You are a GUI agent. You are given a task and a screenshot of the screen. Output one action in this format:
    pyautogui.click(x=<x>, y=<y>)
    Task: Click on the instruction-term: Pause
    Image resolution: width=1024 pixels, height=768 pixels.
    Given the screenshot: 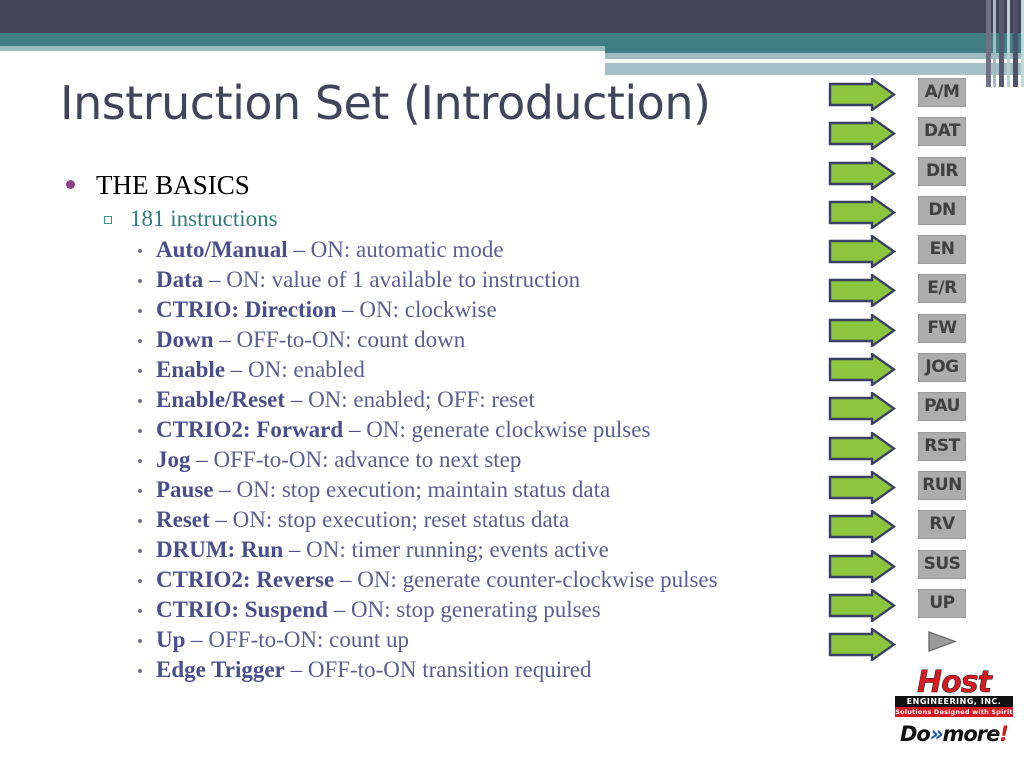 What is the action you would take?
    pyautogui.click(x=185, y=489)
    